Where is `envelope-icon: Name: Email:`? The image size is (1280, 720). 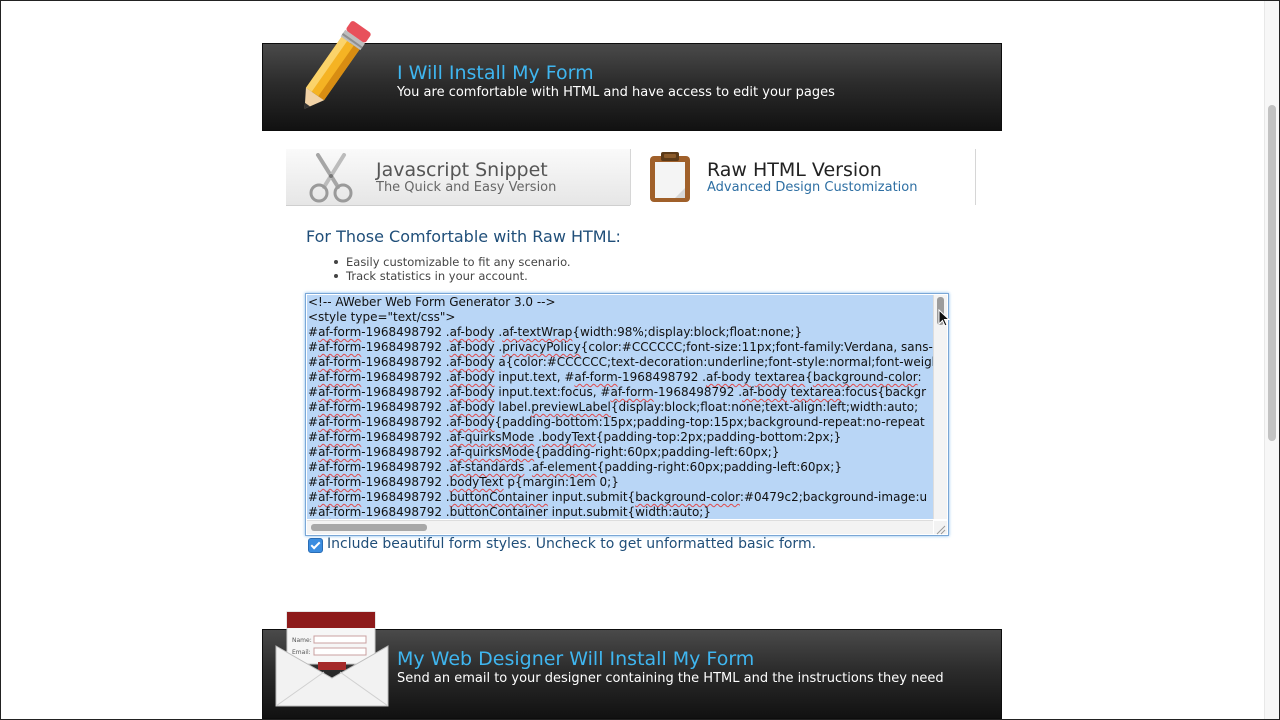
envelope-icon: Name: Email: is located at coordinates (332, 658).